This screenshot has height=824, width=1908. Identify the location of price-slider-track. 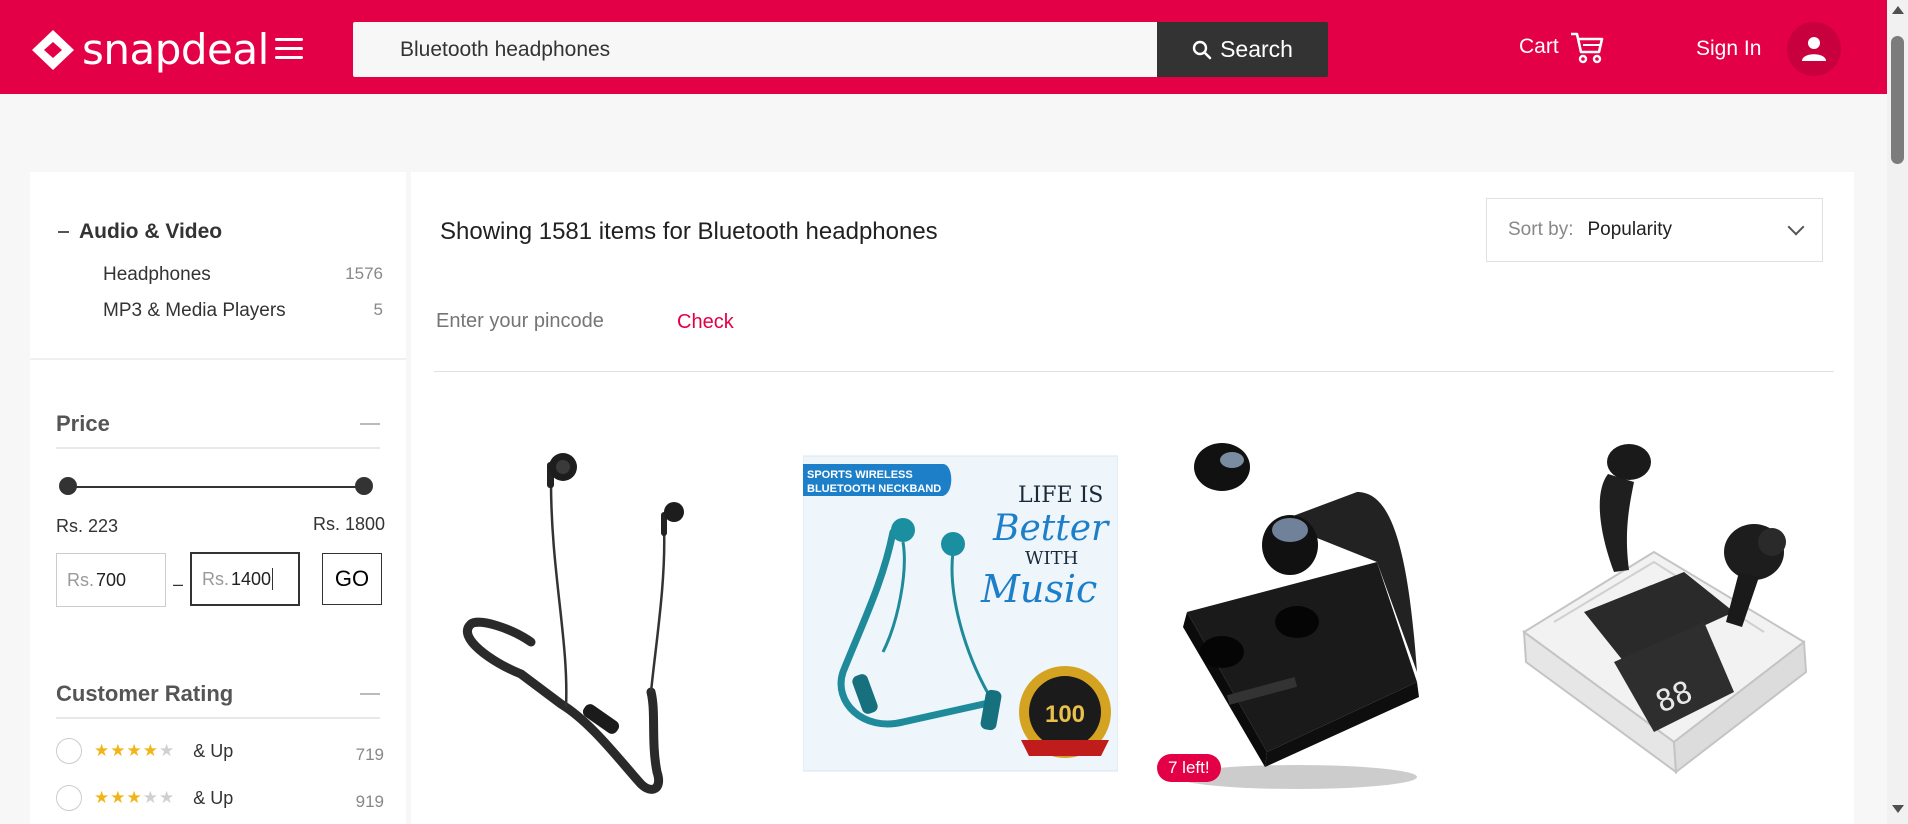
(216, 487).